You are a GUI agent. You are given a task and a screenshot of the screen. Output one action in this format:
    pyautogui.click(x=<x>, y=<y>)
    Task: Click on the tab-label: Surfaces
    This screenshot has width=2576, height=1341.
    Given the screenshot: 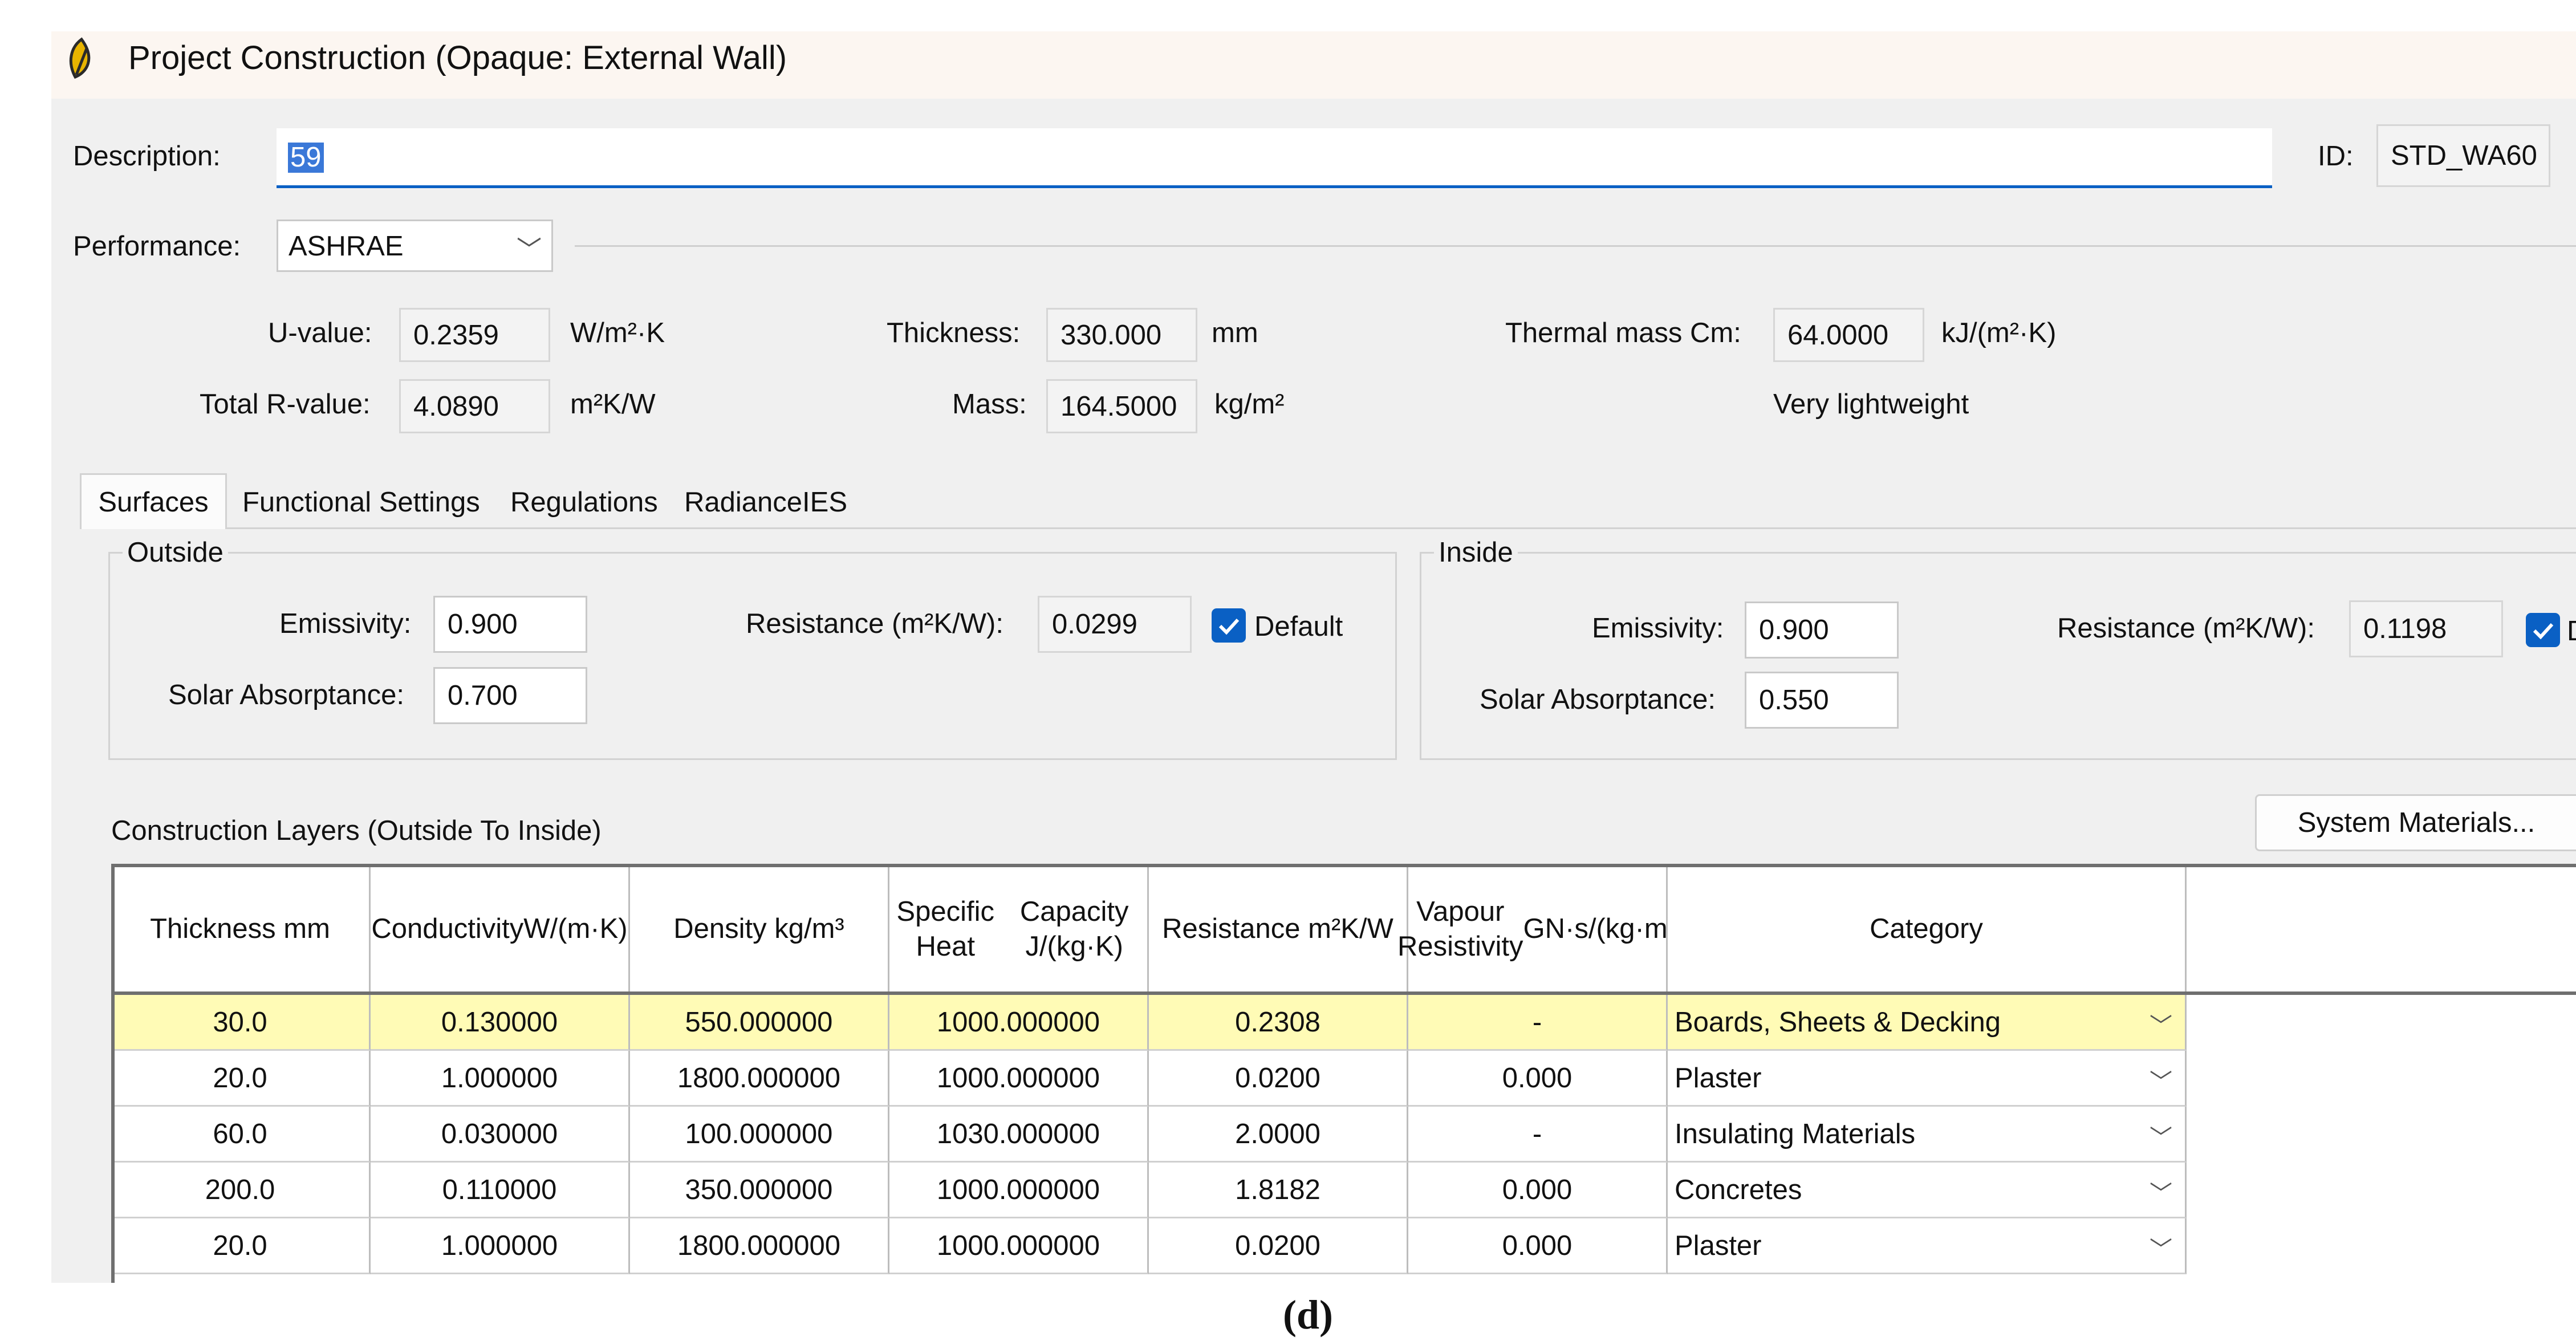 What is the action you would take?
    pyautogui.click(x=153, y=502)
    